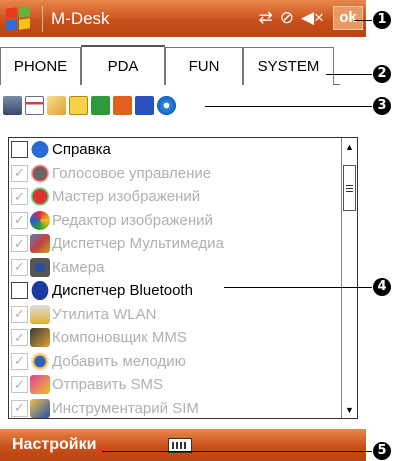 This screenshot has width=395, height=461. What do you see at coordinates (183, 445) in the screenshot?
I see `menu-bar: Настройки` at bounding box center [183, 445].